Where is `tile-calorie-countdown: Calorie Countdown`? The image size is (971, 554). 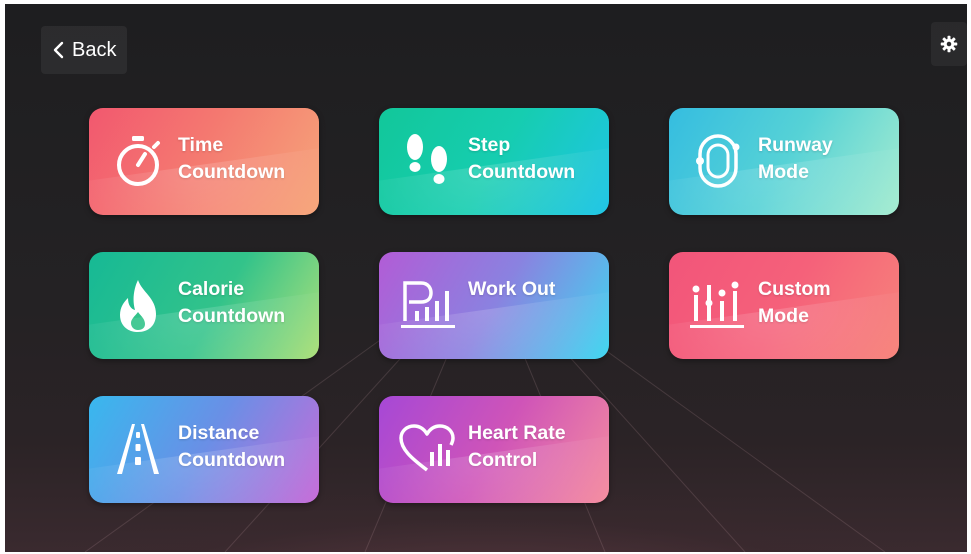 tile-calorie-countdown: Calorie Countdown is located at coordinates (204, 305).